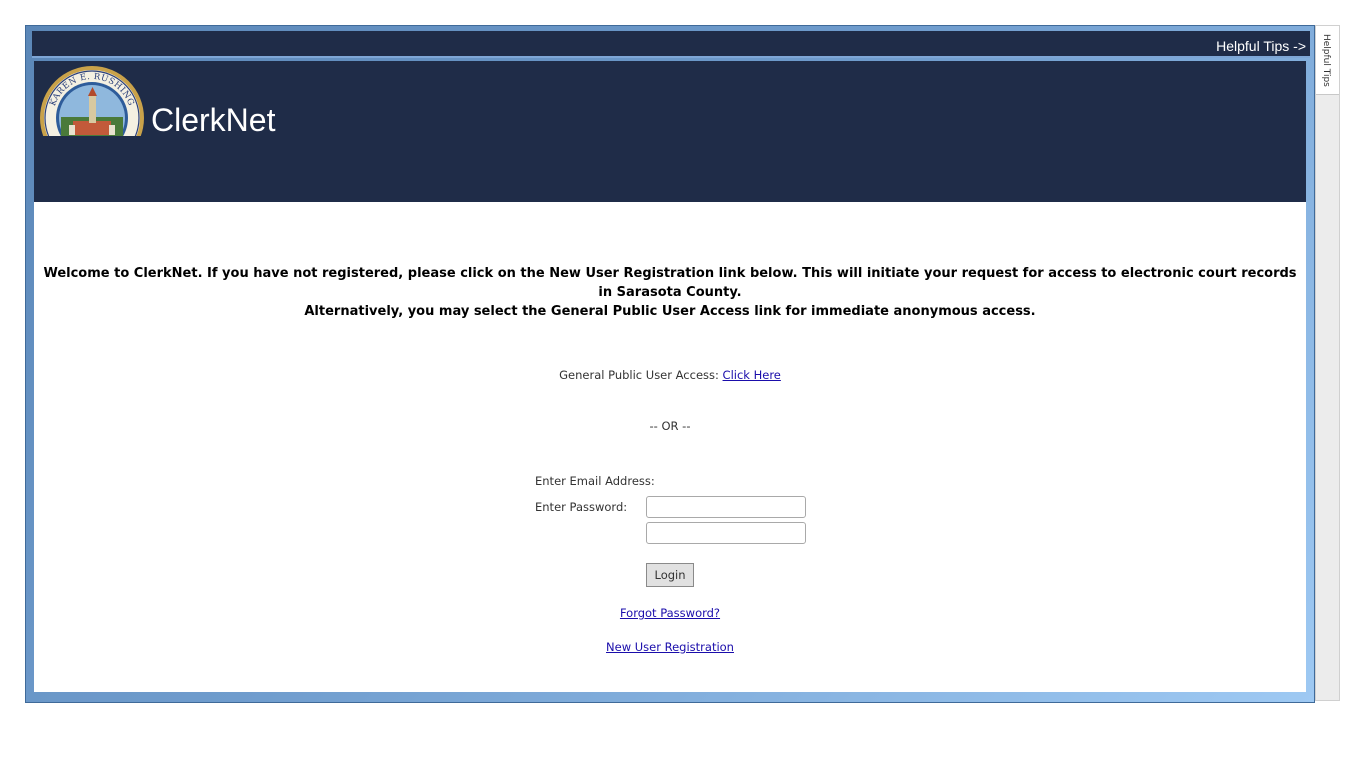 Image resolution: width=1366 pixels, height=768 pixels. Describe the element at coordinates (92, 100) in the screenshot. I see `clerk-seal-logo: KAREN E. RUSHING` at that location.